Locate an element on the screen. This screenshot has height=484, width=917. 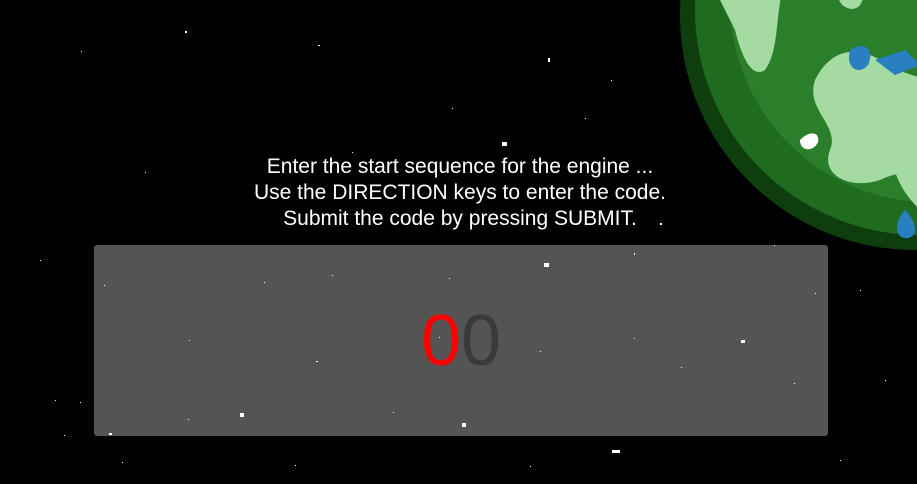
code-display: 00 is located at coordinates (461, 341).